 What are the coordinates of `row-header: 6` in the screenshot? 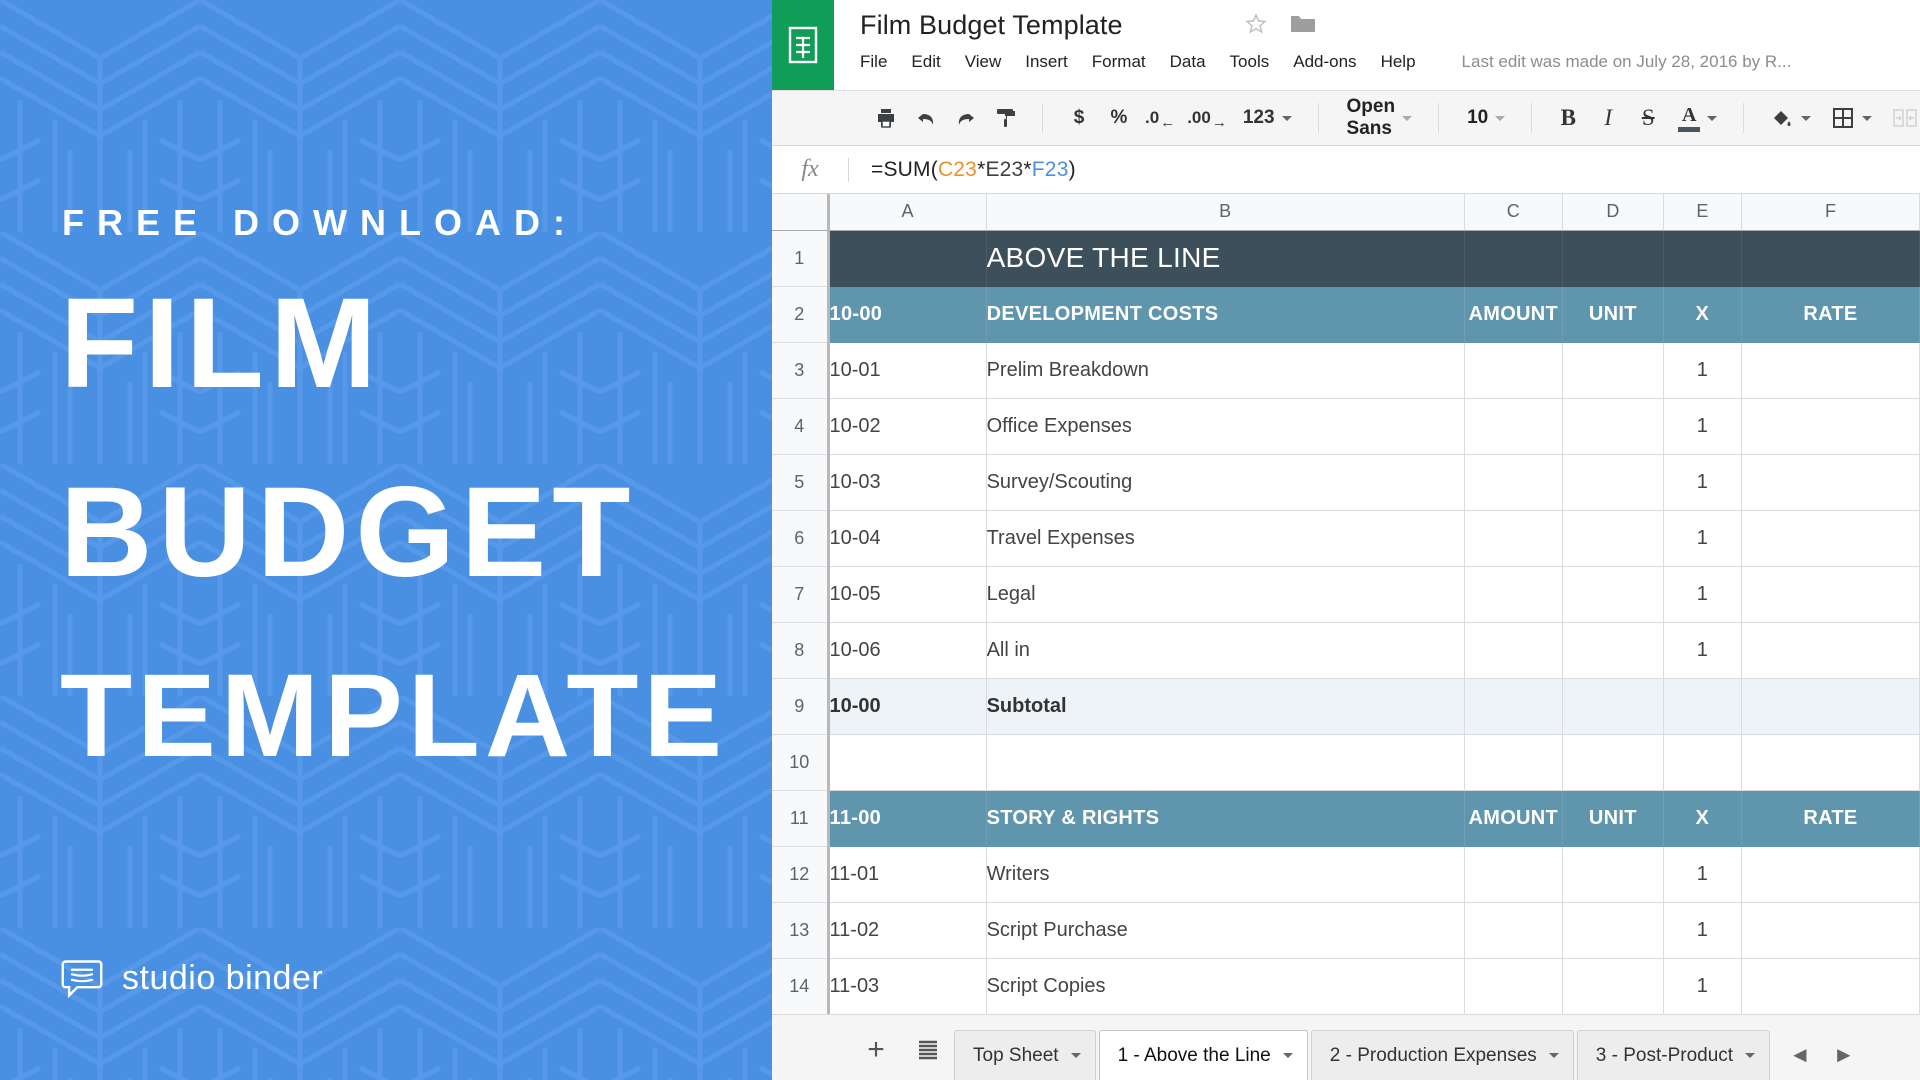 It's located at (801, 538).